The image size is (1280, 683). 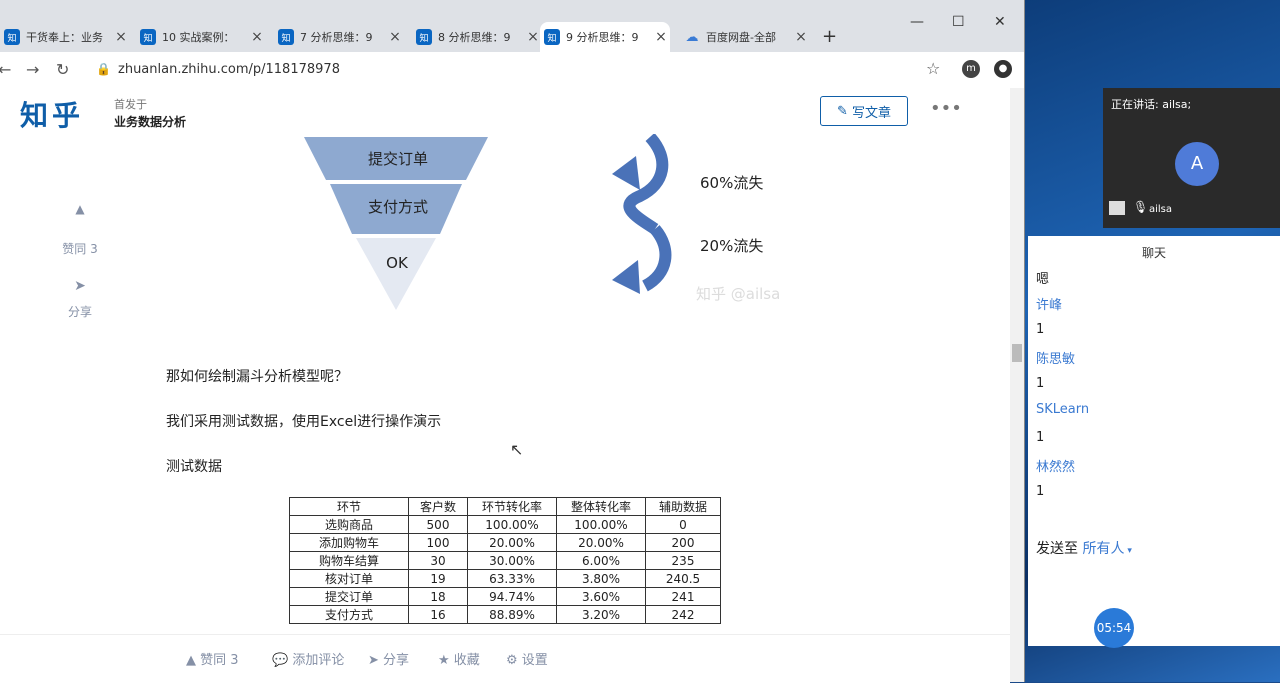 What do you see at coordinates (829, 36) in the screenshot?
I see `new-tab-button: +` at bounding box center [829, 36].